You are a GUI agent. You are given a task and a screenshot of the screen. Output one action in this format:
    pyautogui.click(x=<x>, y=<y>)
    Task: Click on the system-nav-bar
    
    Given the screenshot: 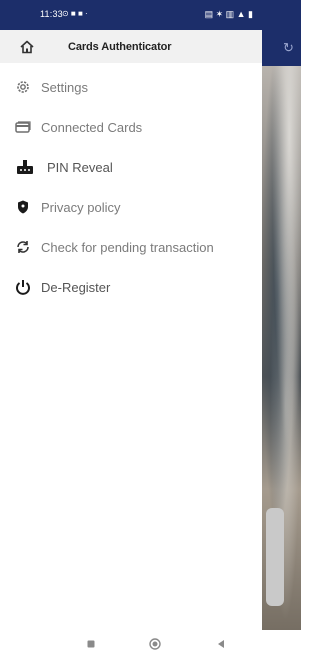 What is the action you would take?
    pyautogui.click(x=150, y=644)
    